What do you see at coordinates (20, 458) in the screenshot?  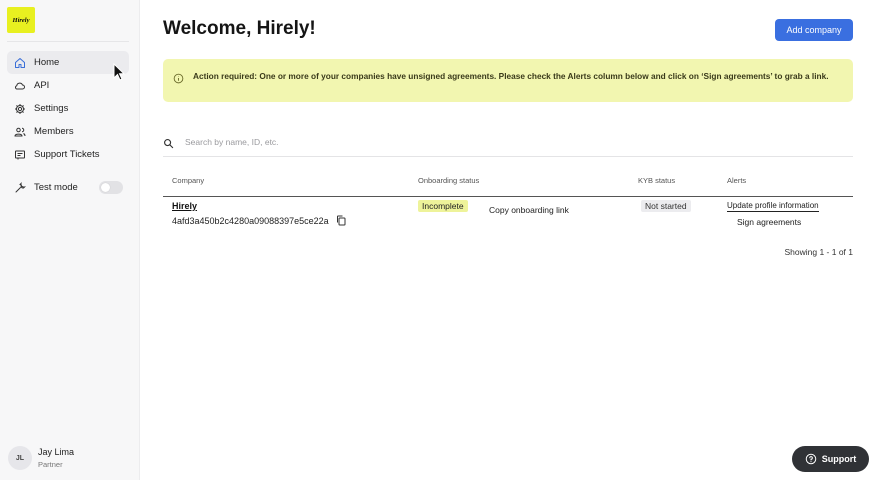 I see `avatar: JL` at bounding box center [20, 458].